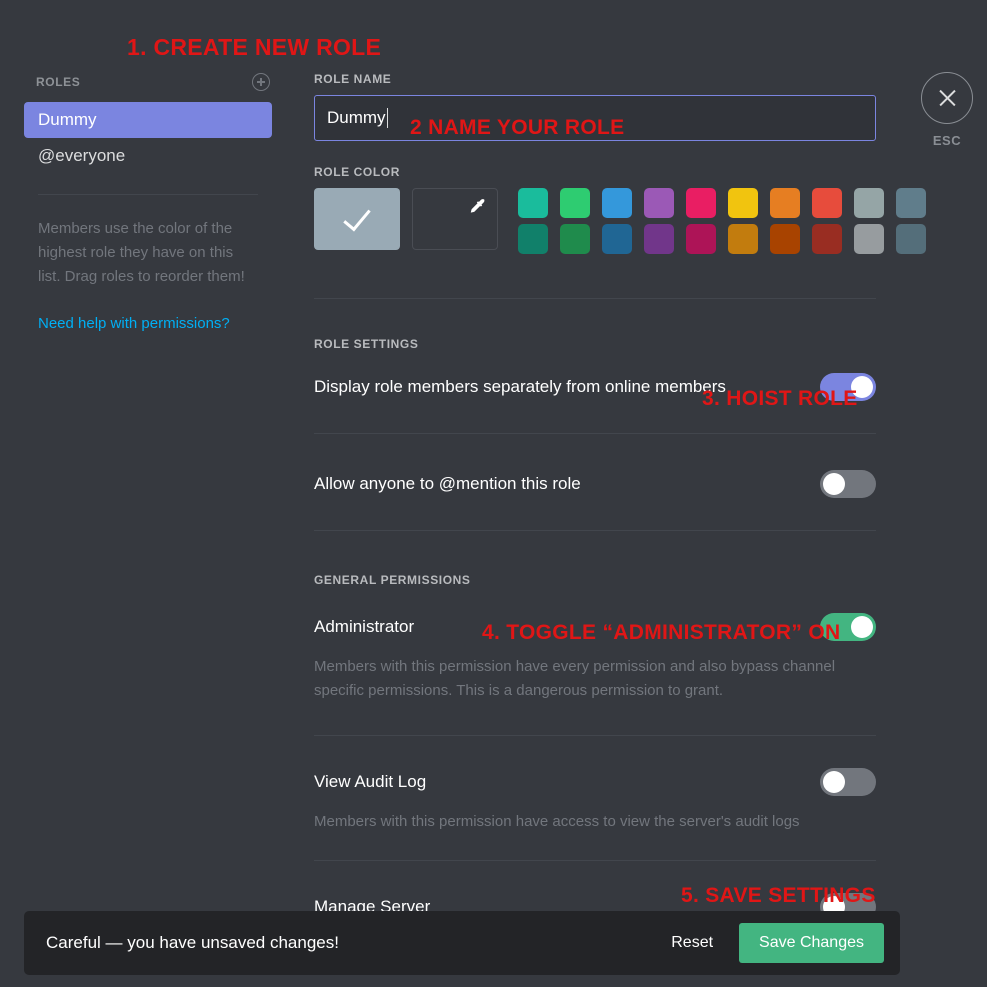  I want to click on color-swatch-grid, so click(722, 221).